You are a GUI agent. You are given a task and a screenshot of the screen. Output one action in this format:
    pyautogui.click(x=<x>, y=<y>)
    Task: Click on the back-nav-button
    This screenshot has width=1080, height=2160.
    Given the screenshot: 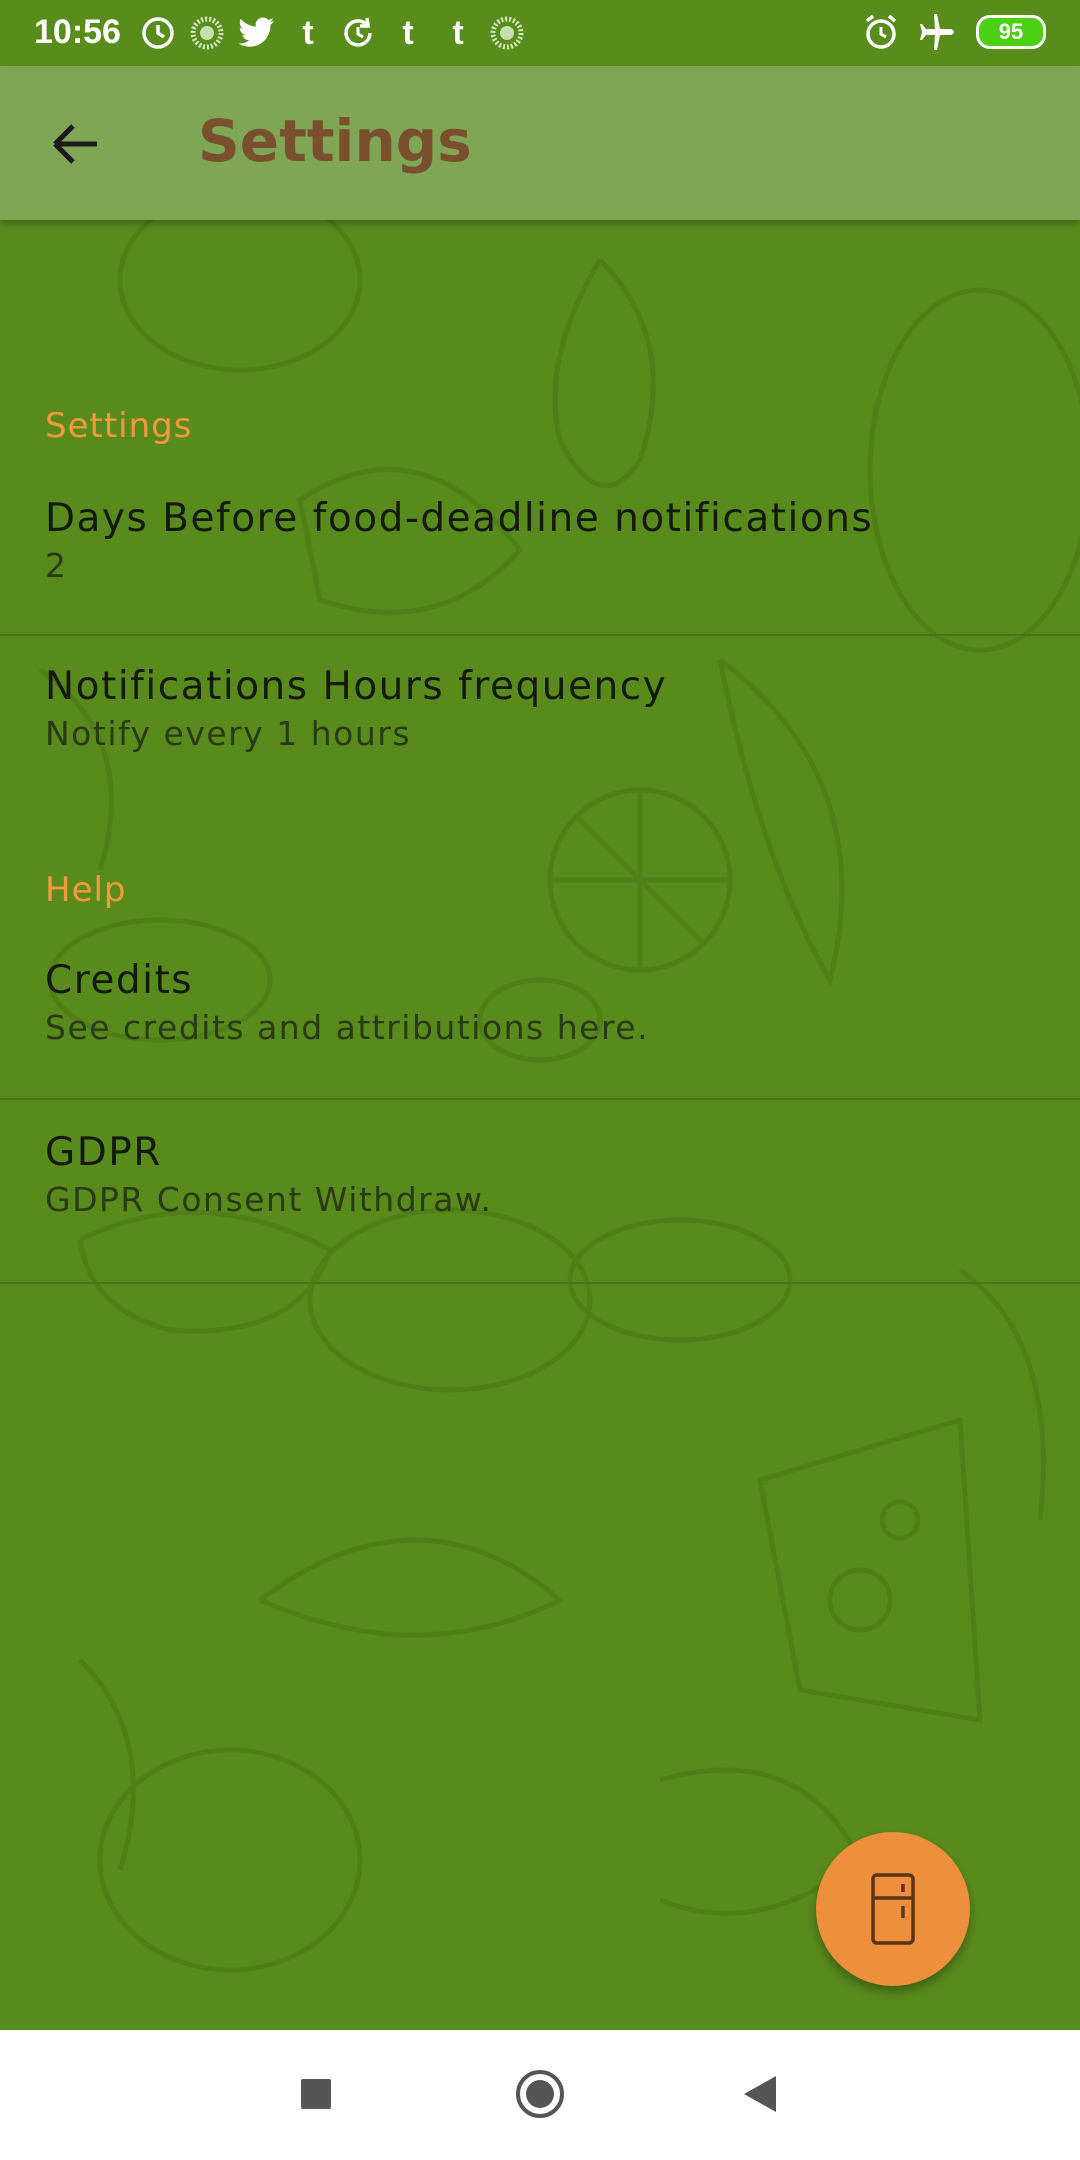 What is the action you would take?
    pyautogui.click(x=760, y=2094)
    